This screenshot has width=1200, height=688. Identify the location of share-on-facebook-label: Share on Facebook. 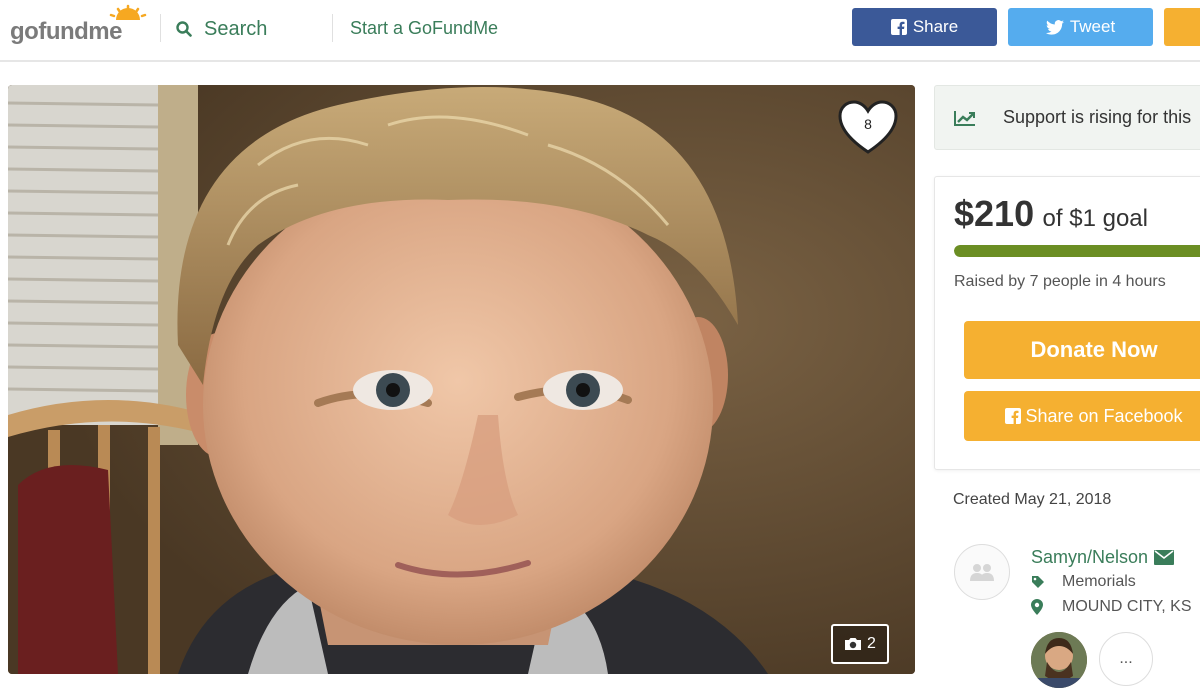
(1104, 415).